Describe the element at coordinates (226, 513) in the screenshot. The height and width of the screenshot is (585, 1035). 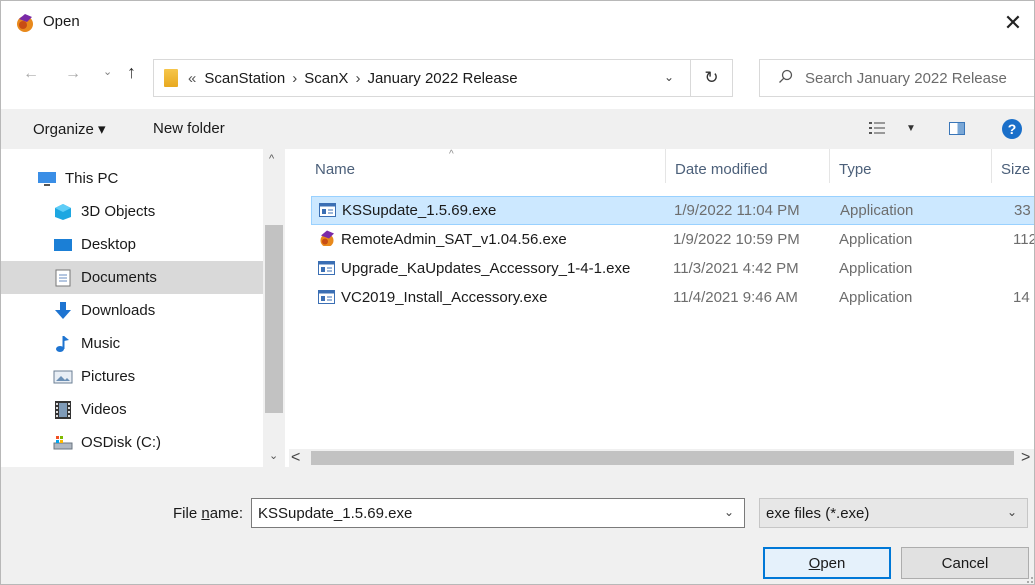
I see `file-name-label-suffix: ame:` at that location.